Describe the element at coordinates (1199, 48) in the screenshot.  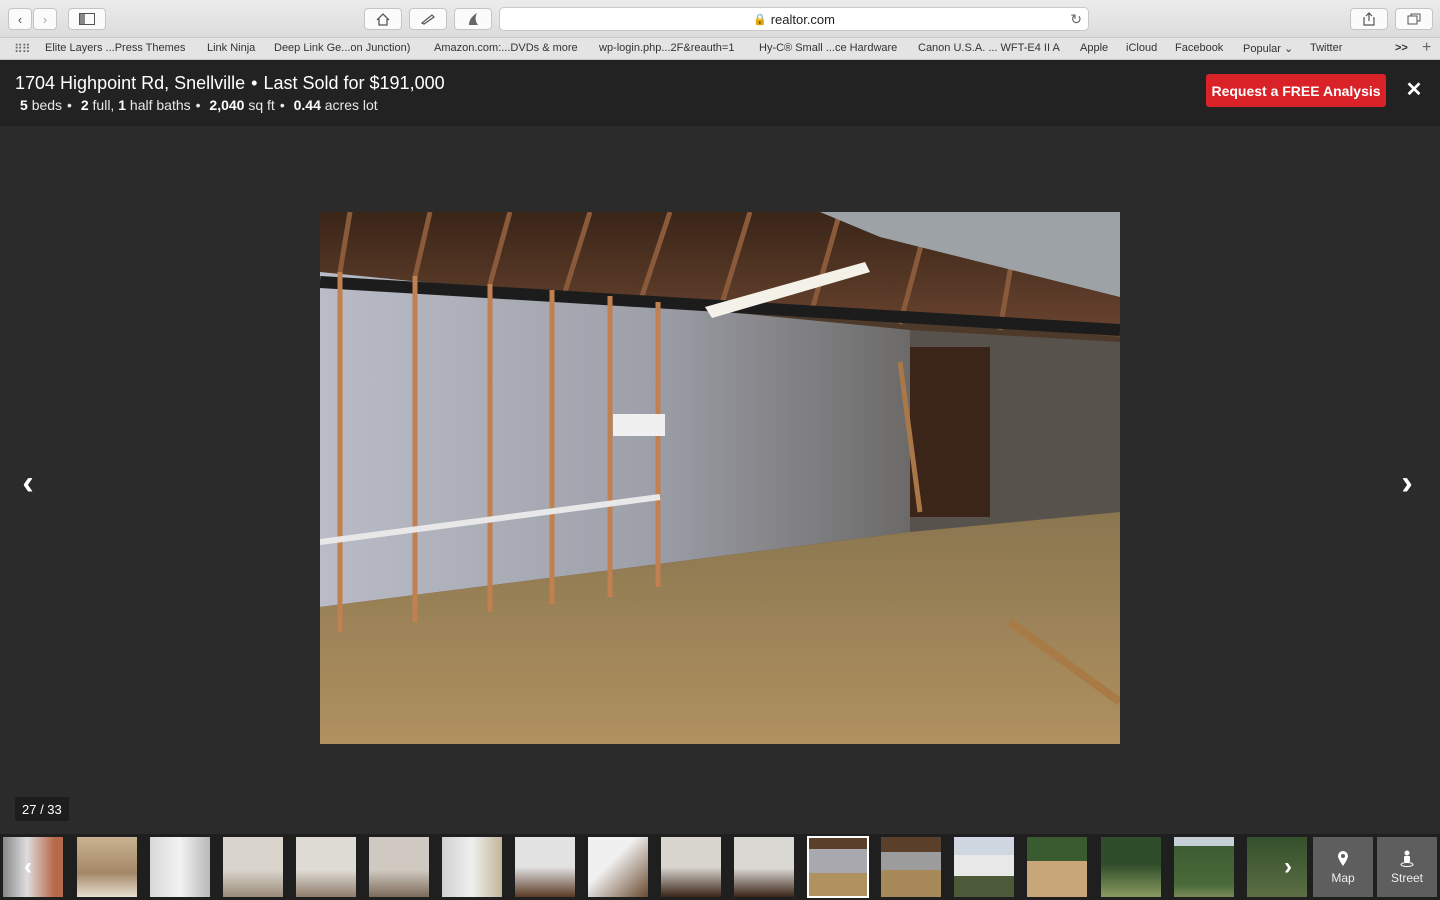
I see `bookmark-facebook: Facebook` at that location.